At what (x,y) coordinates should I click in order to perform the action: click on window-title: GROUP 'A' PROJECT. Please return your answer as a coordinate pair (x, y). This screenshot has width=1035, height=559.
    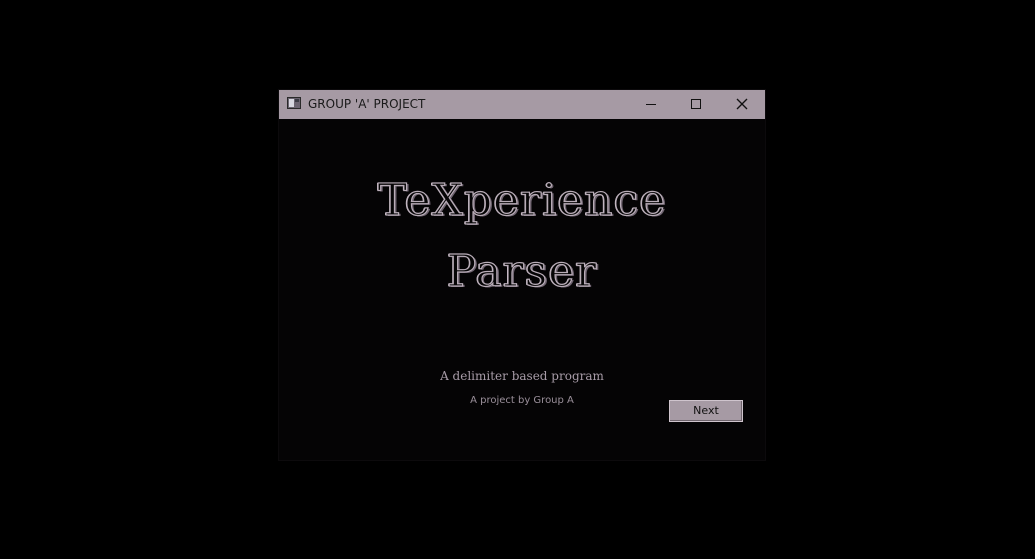
    Looking at the image, I should click on (367, 104).